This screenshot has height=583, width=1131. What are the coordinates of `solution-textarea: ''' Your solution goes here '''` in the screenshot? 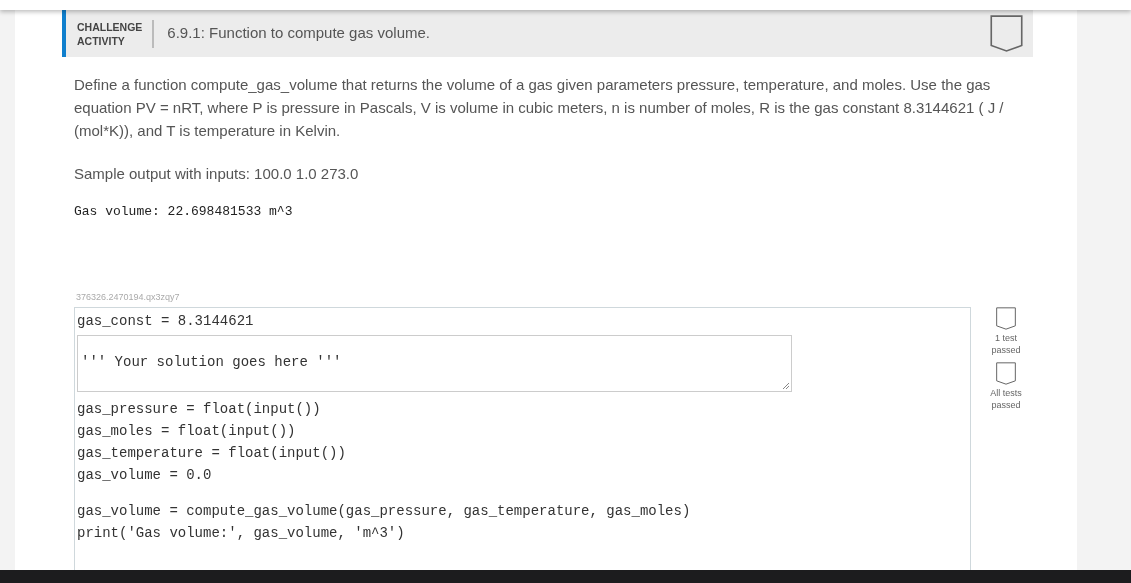 It's located at (434, 363).